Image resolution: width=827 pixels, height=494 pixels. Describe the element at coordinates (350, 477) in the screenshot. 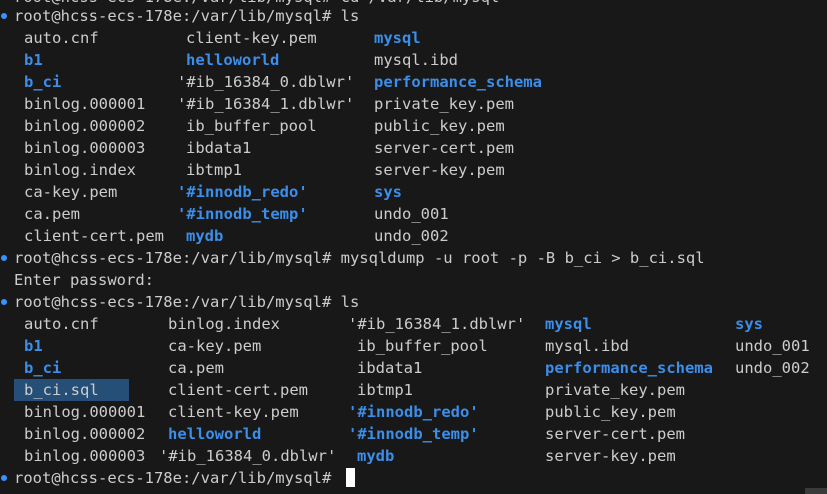

I see `text-cursor` at that location.